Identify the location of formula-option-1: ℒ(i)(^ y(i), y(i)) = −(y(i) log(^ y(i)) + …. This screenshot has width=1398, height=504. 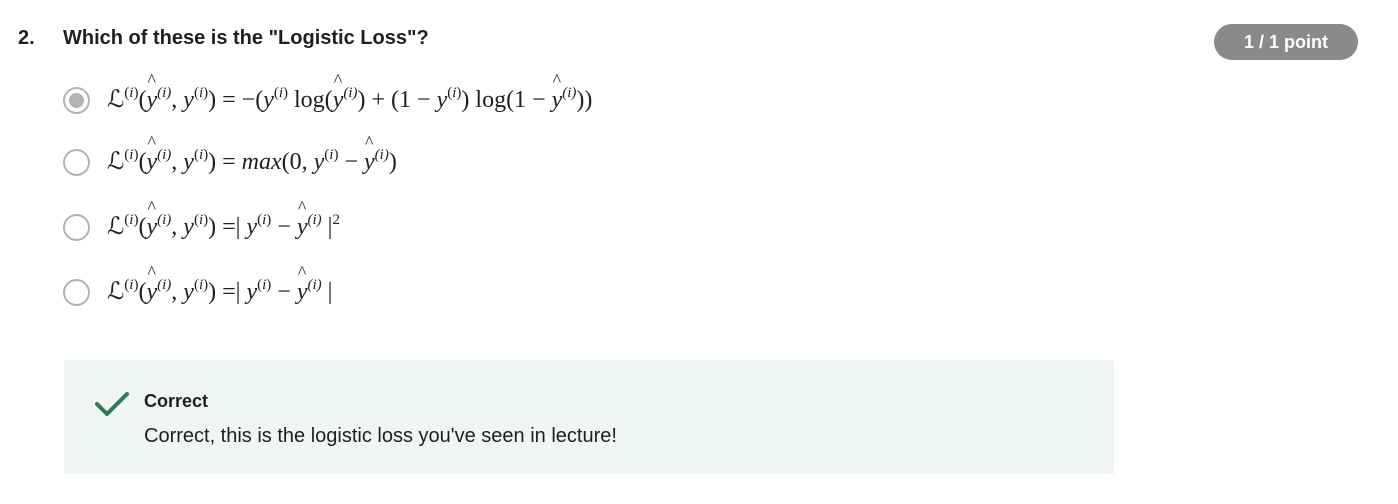
(350, 91).